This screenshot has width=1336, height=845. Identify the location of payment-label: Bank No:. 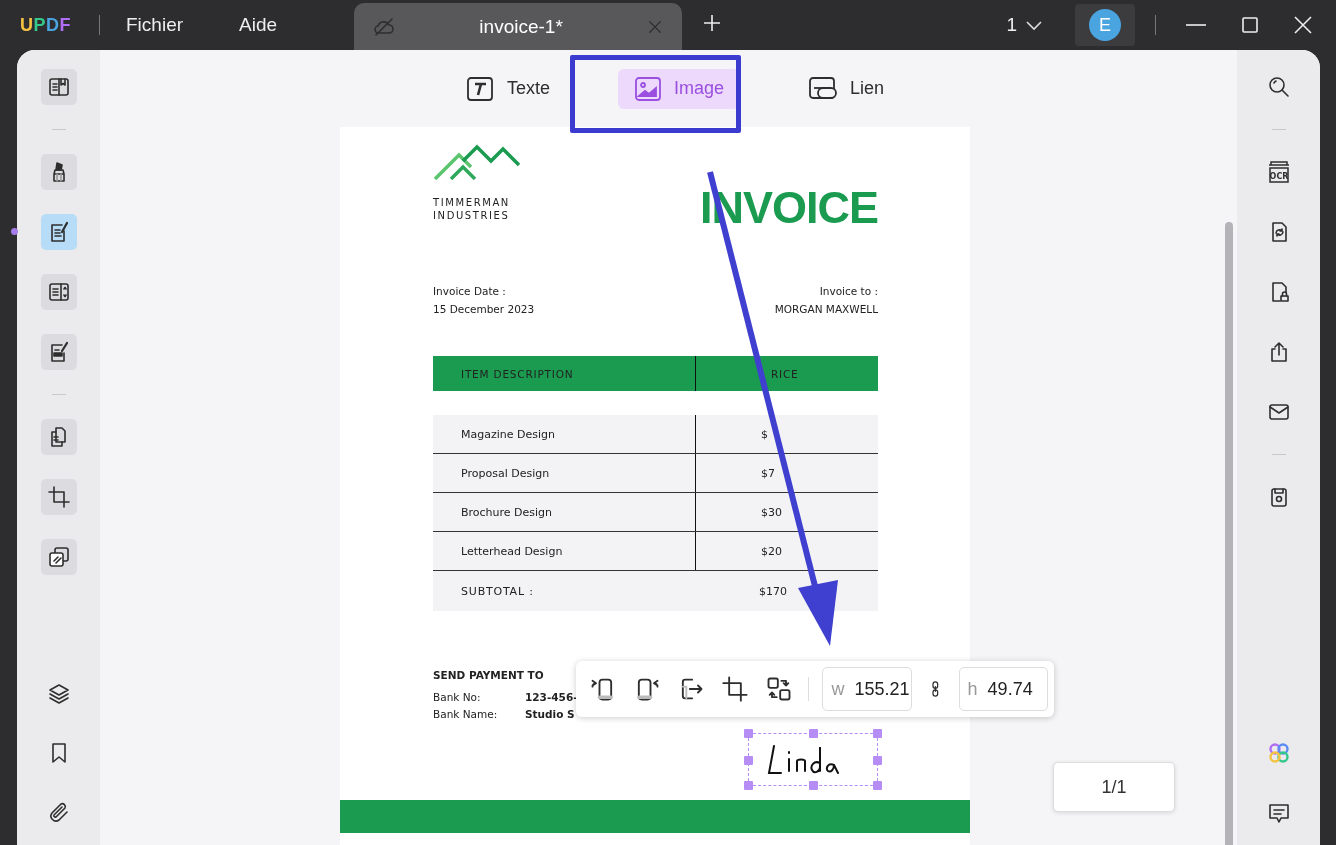
(457, 697).